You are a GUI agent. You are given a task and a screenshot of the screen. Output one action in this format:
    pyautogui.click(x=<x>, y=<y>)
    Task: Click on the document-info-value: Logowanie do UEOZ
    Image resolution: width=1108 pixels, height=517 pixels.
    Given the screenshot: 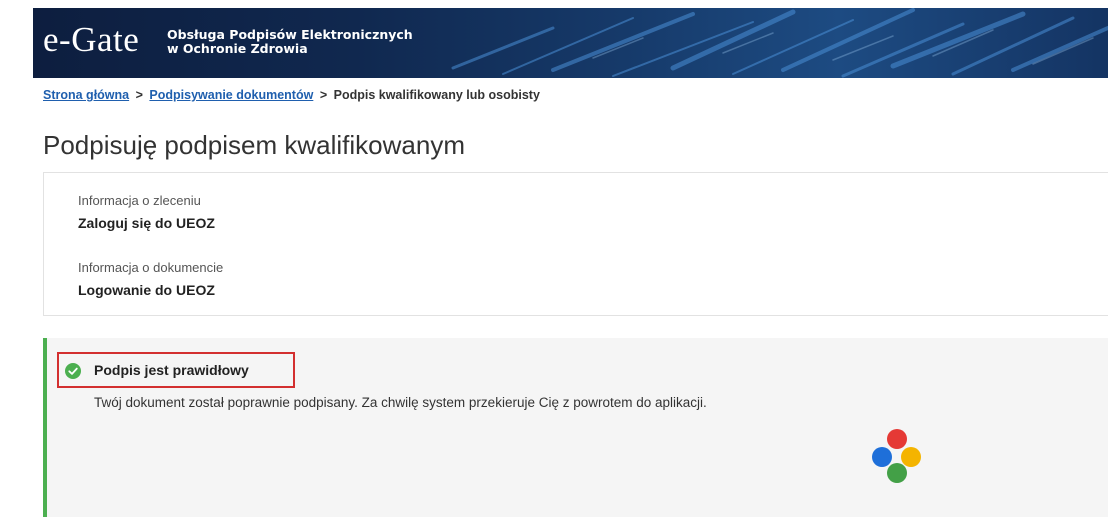 What is the action you would take?
    pyautogui.click(x=146, y=290)
    